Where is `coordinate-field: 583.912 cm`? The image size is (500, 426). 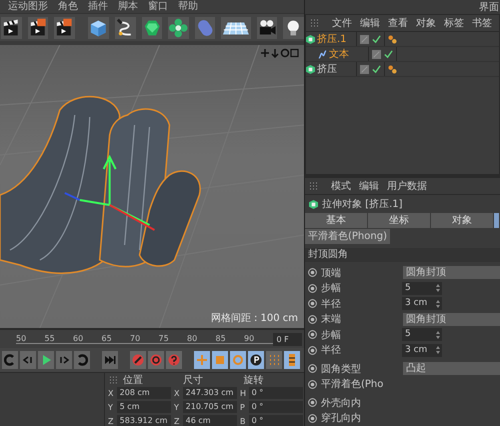 coordinate-field: 583.912 cm is located at coordinates (143, 420).